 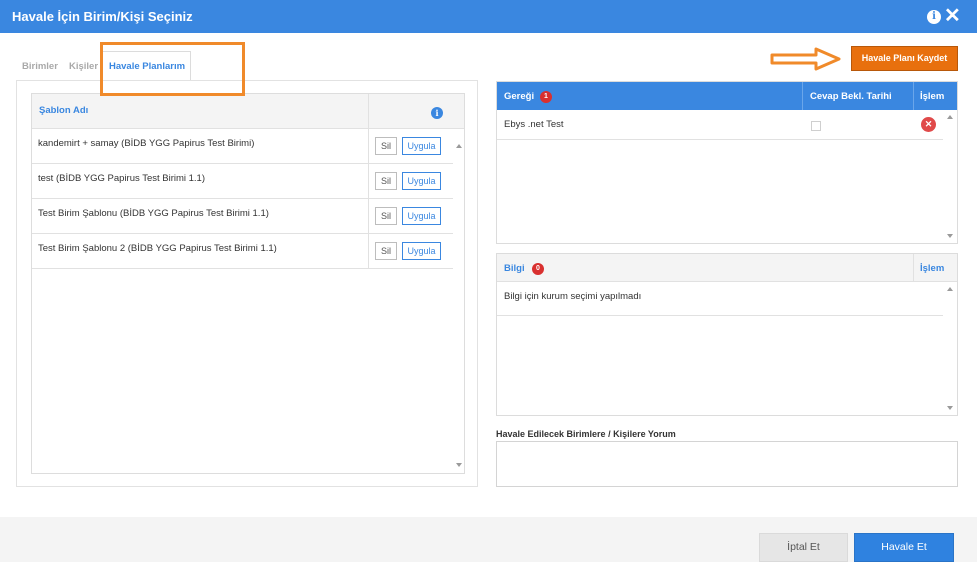 I want to click on bilgi-scrollbar, so click(x=950, y=349).